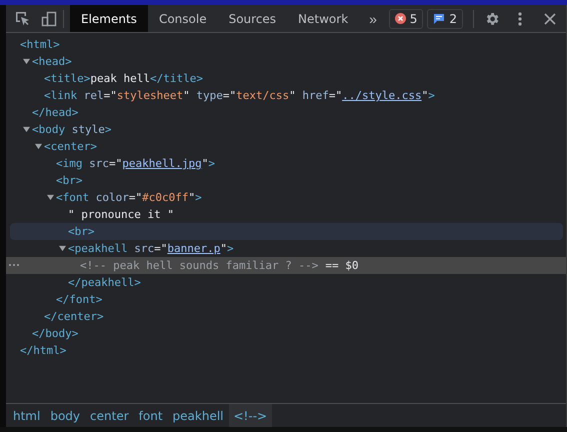  What do you see at coordinates (151, 415) in the screenshot?
I see `breadcrumb: font` at bounding box center [151, 415].